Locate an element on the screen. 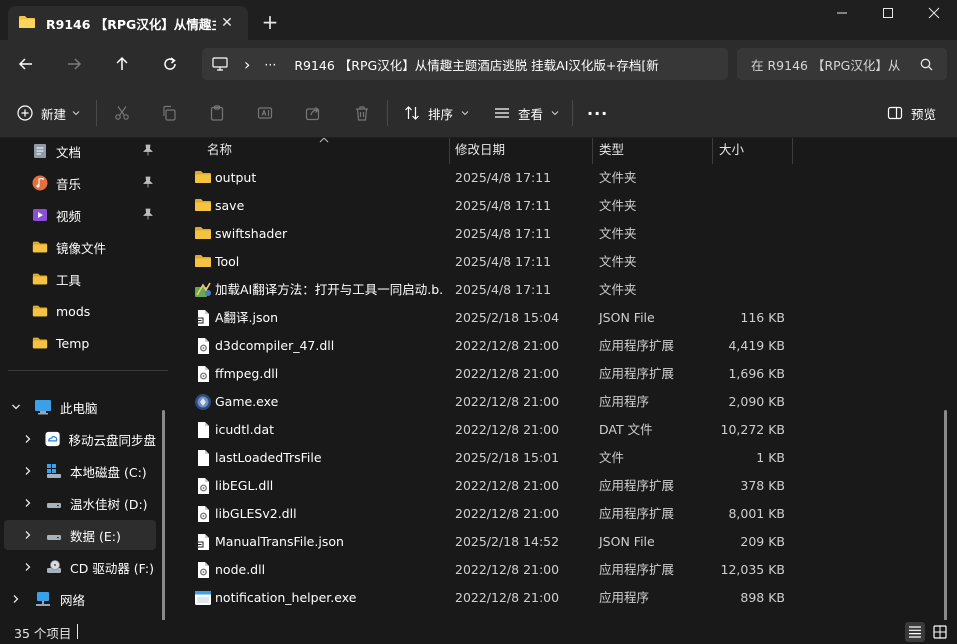 This screenshot has width=957, height=644. sidebar-item-drive-c: 本地磁盘 (C:) is located at coordinates (80, 471).